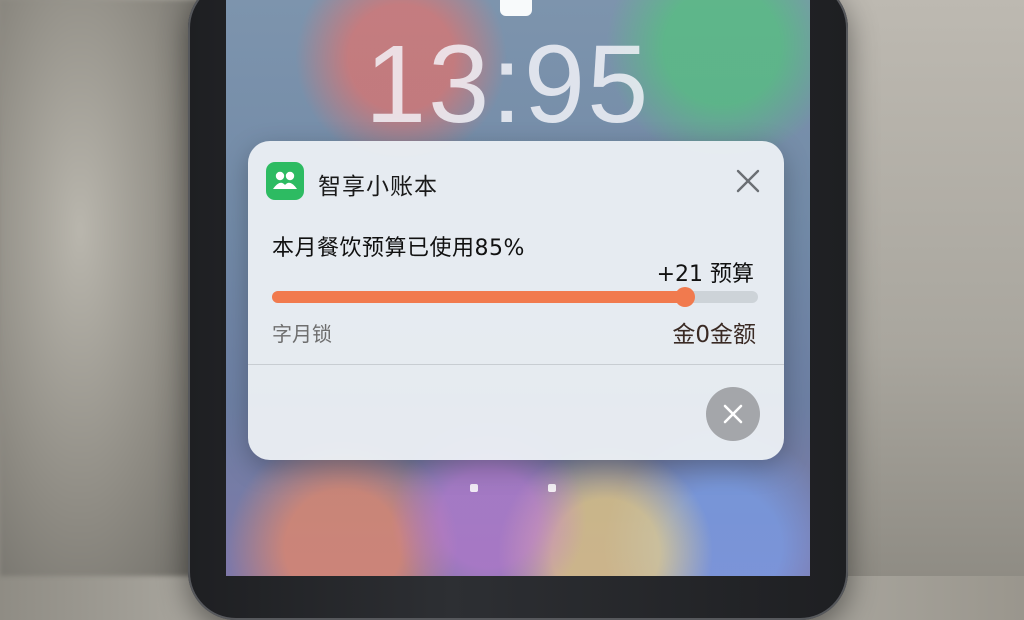  Describe the element at coordinates (685, 297) in the screenshot. I see `budget-progress-knob` at that location.